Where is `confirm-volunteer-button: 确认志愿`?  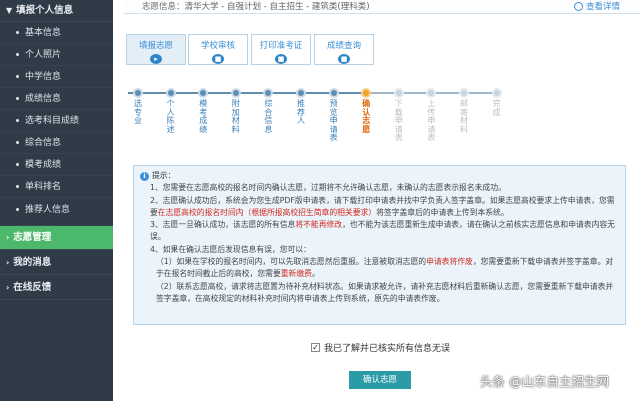 confirm-volunteer-button: 确认志愿 is located at coordinates (380, 380).